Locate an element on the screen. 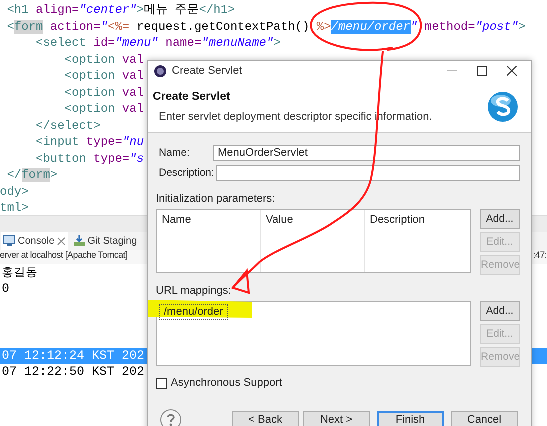  code-line: <select id="menu" name="menuName"> is located at coordinates (158, 43).